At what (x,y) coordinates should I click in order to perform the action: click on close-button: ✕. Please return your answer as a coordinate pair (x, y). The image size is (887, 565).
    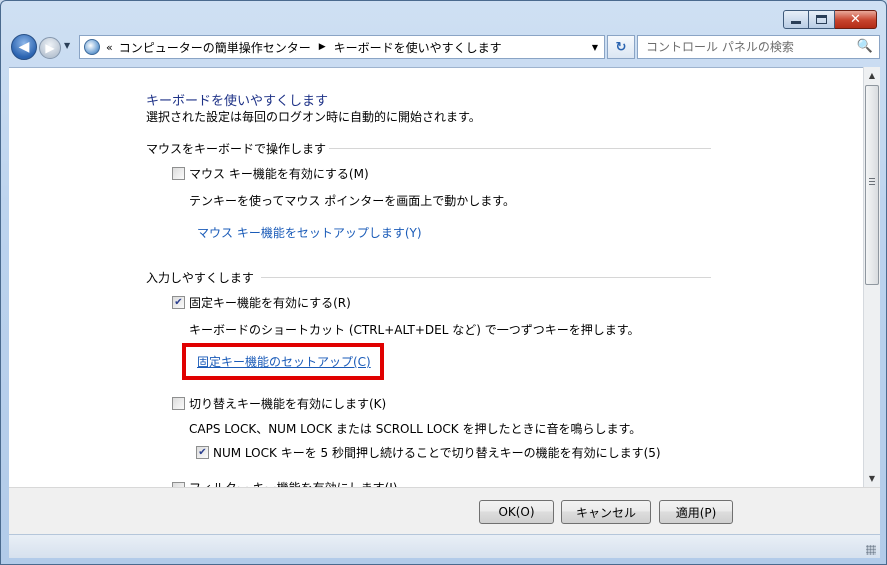
    Looking at the image, I should click on (856, 19).